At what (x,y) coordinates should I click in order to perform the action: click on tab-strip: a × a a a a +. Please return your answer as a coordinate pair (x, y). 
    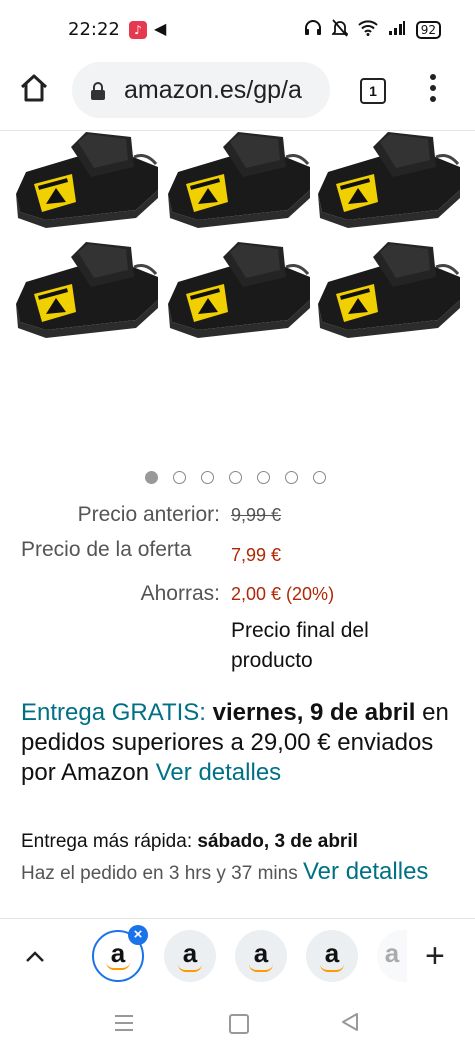
    Looking at the image, I should click on (237, 956).